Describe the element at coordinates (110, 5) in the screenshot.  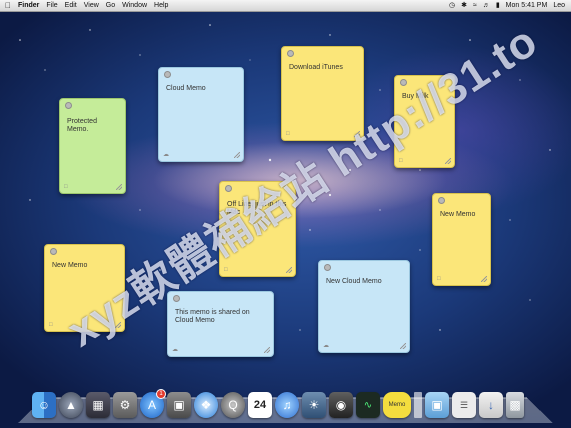
I see `menu-go: Go` at that location.